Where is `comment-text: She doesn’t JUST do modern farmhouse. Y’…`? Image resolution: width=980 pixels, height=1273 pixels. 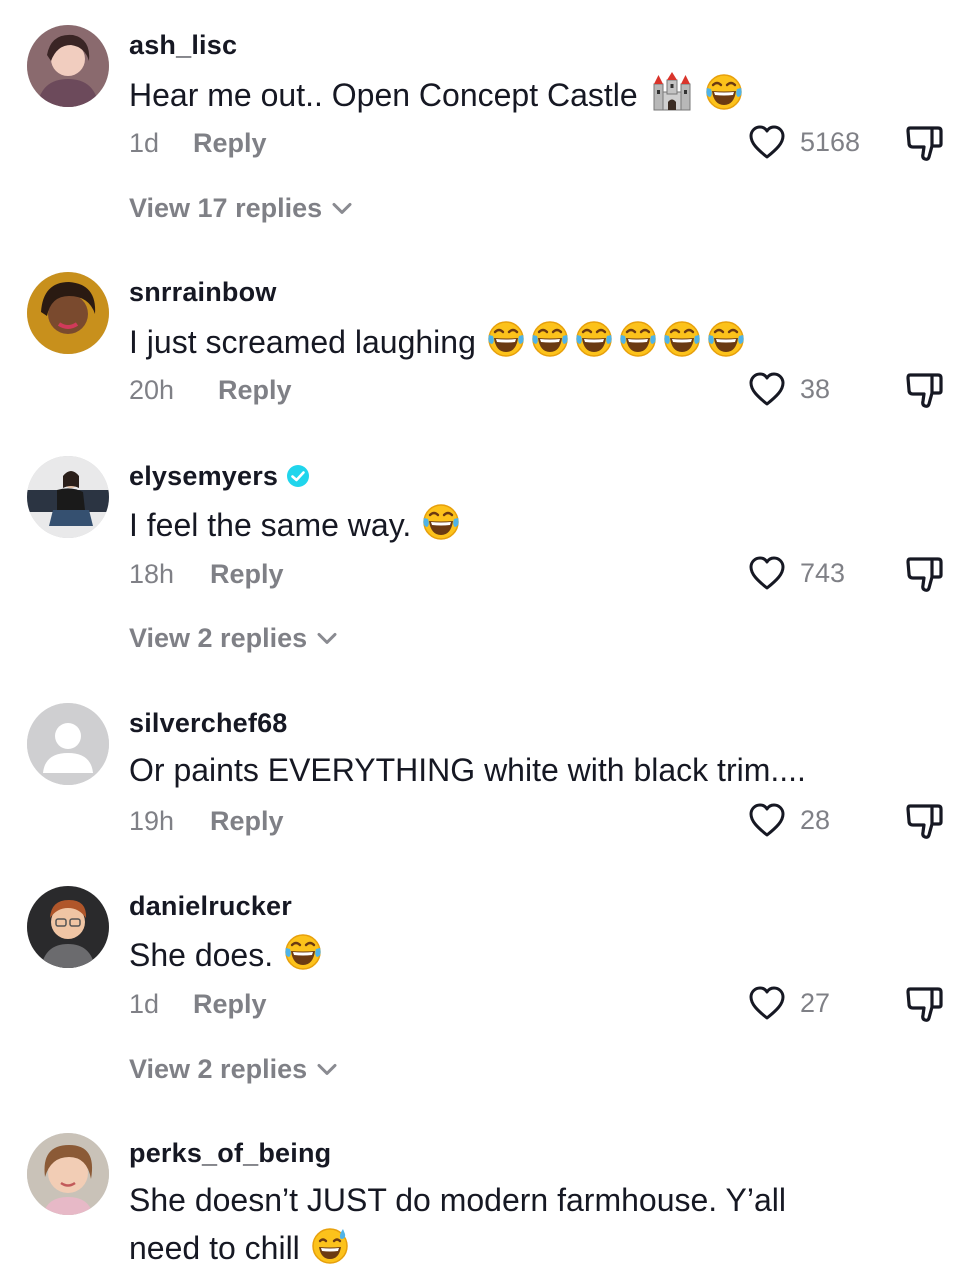 comment-text: She doesn’t JUST do modern farmhouse. Y’… is located at coordinates (509, 1224).